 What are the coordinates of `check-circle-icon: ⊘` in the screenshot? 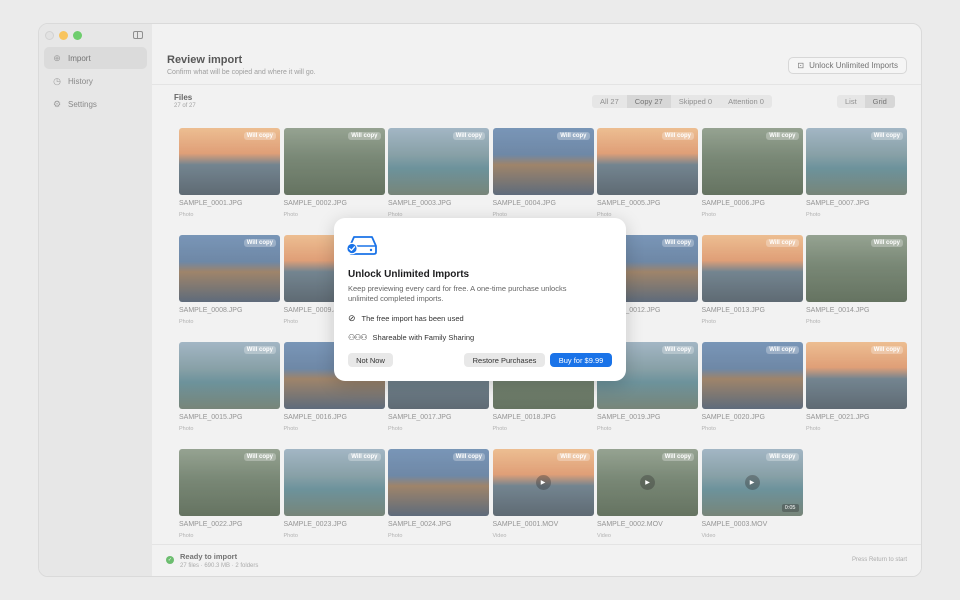 It's located at (352, 318).